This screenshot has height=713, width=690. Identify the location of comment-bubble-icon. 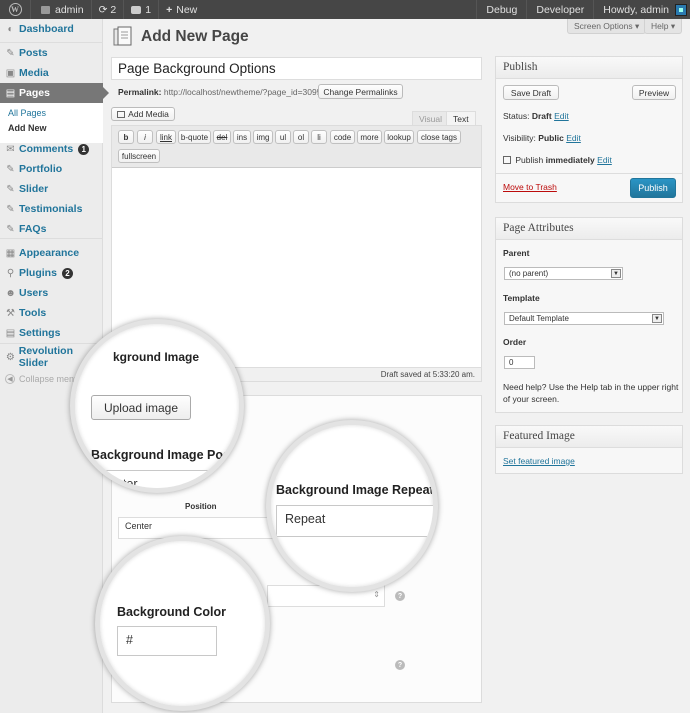
(136, 9).